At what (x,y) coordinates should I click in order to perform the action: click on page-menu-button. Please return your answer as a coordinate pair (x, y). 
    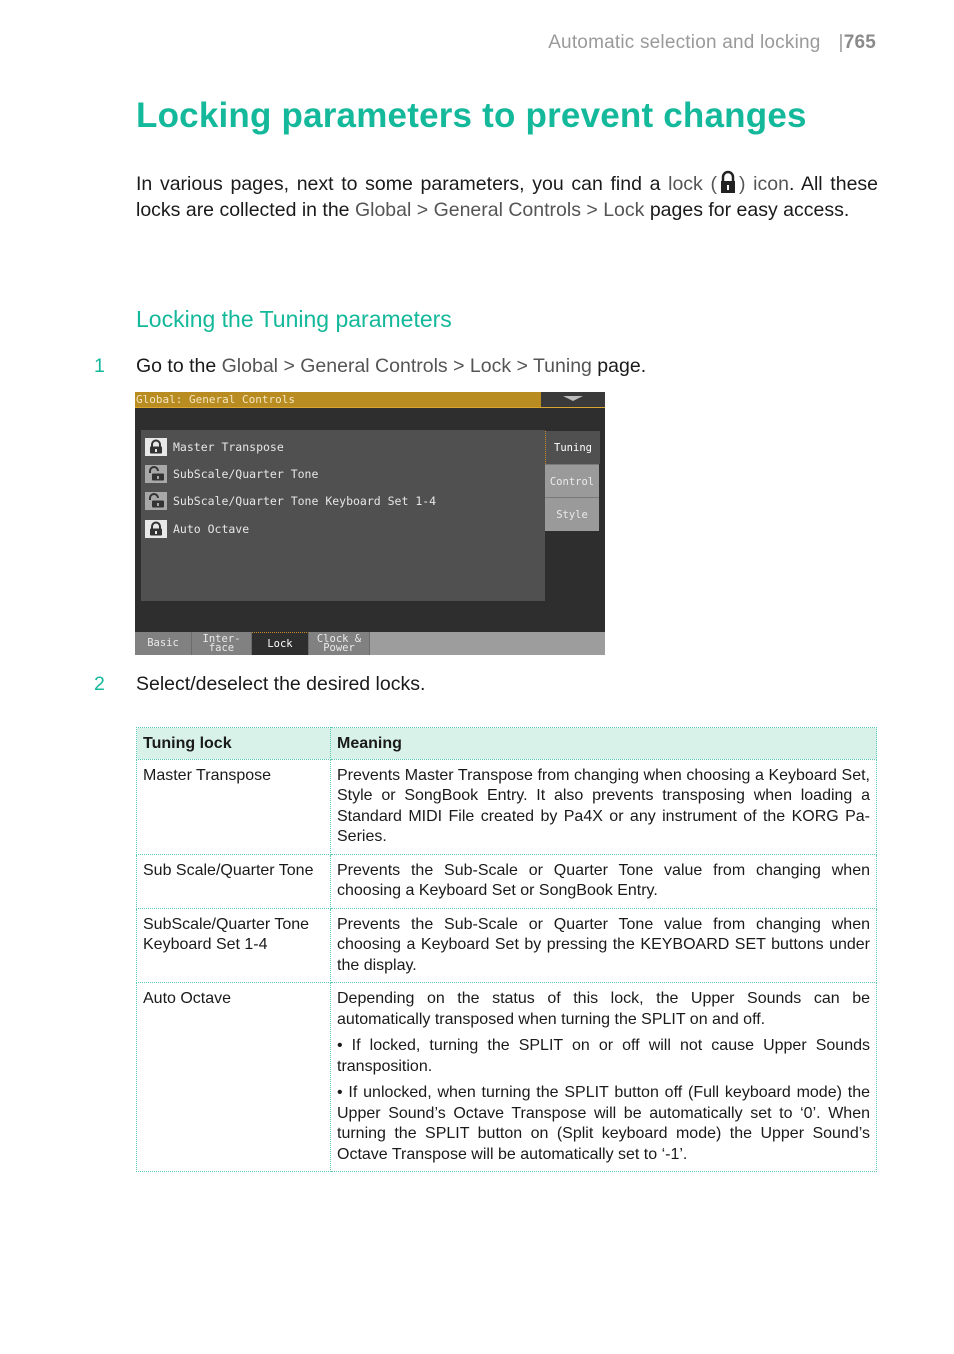
    Looking at the image, I should click on (573, 399).